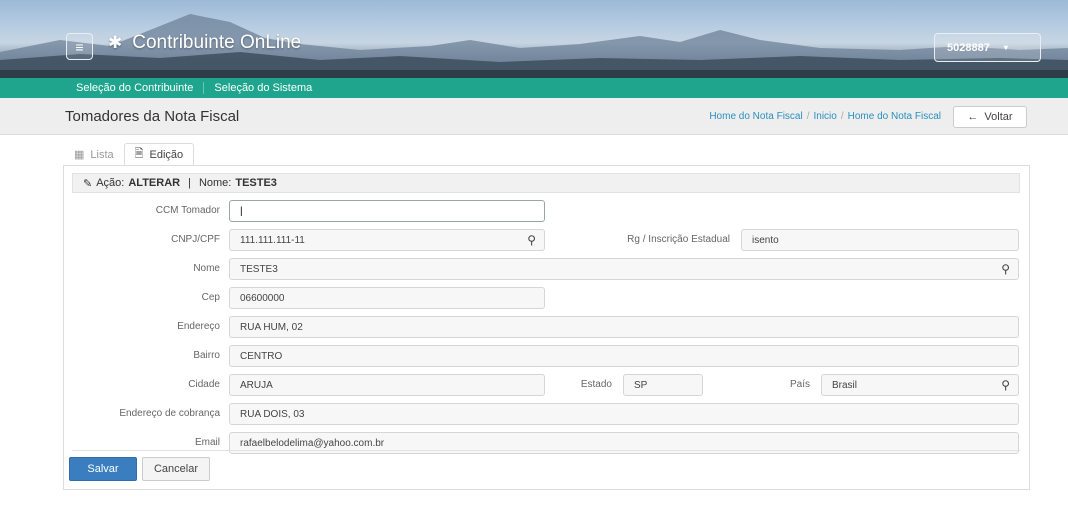 Image resolution: width=1068 pixels, height=507 pixels. Describe the element at coordinates (103, 469) in the screenshot. I see `save-button: Salvar` at that location.